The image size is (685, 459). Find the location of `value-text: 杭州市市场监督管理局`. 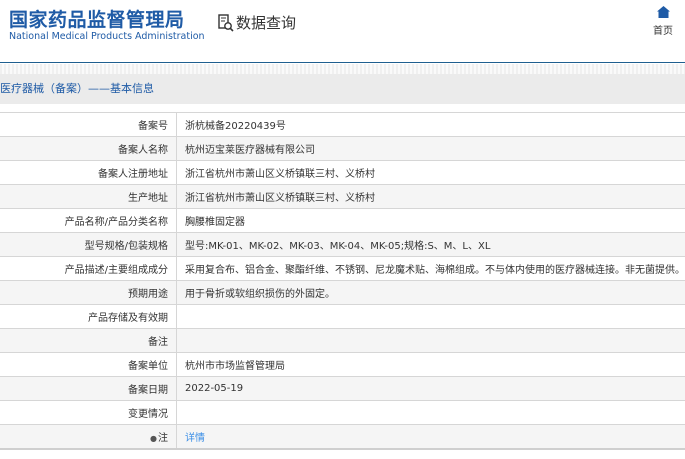

value-text: 杭州市市场监督管理局 is located at coordinates (235, 366).